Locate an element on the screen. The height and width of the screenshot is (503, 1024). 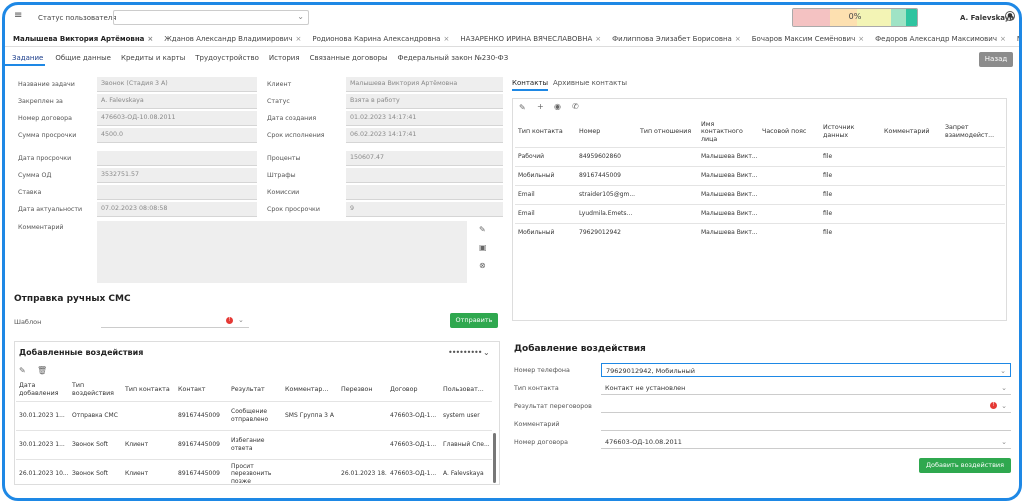
client-tab: Бочаров Максим Семёнович × is located at coordinates (805, 39).